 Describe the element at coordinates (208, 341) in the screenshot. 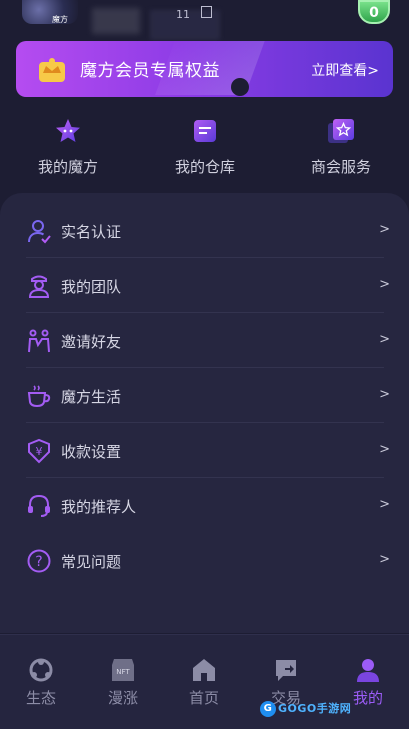

I see `menu-invite-friends: 邀请好友 >` at that location.